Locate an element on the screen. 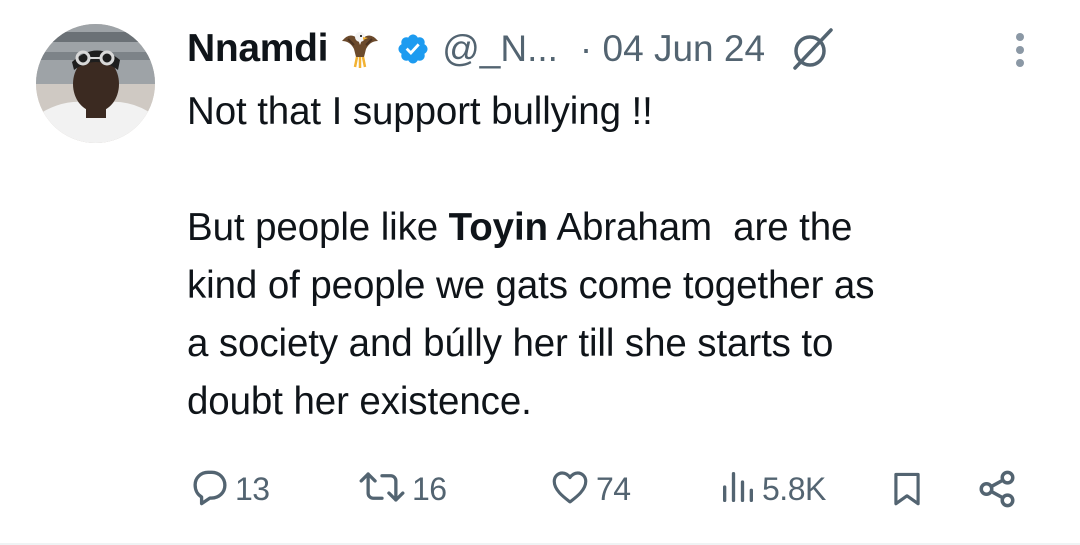 The width and height of the screenshot is (1080, 545). views-icon is located at coordinates (738, 489).